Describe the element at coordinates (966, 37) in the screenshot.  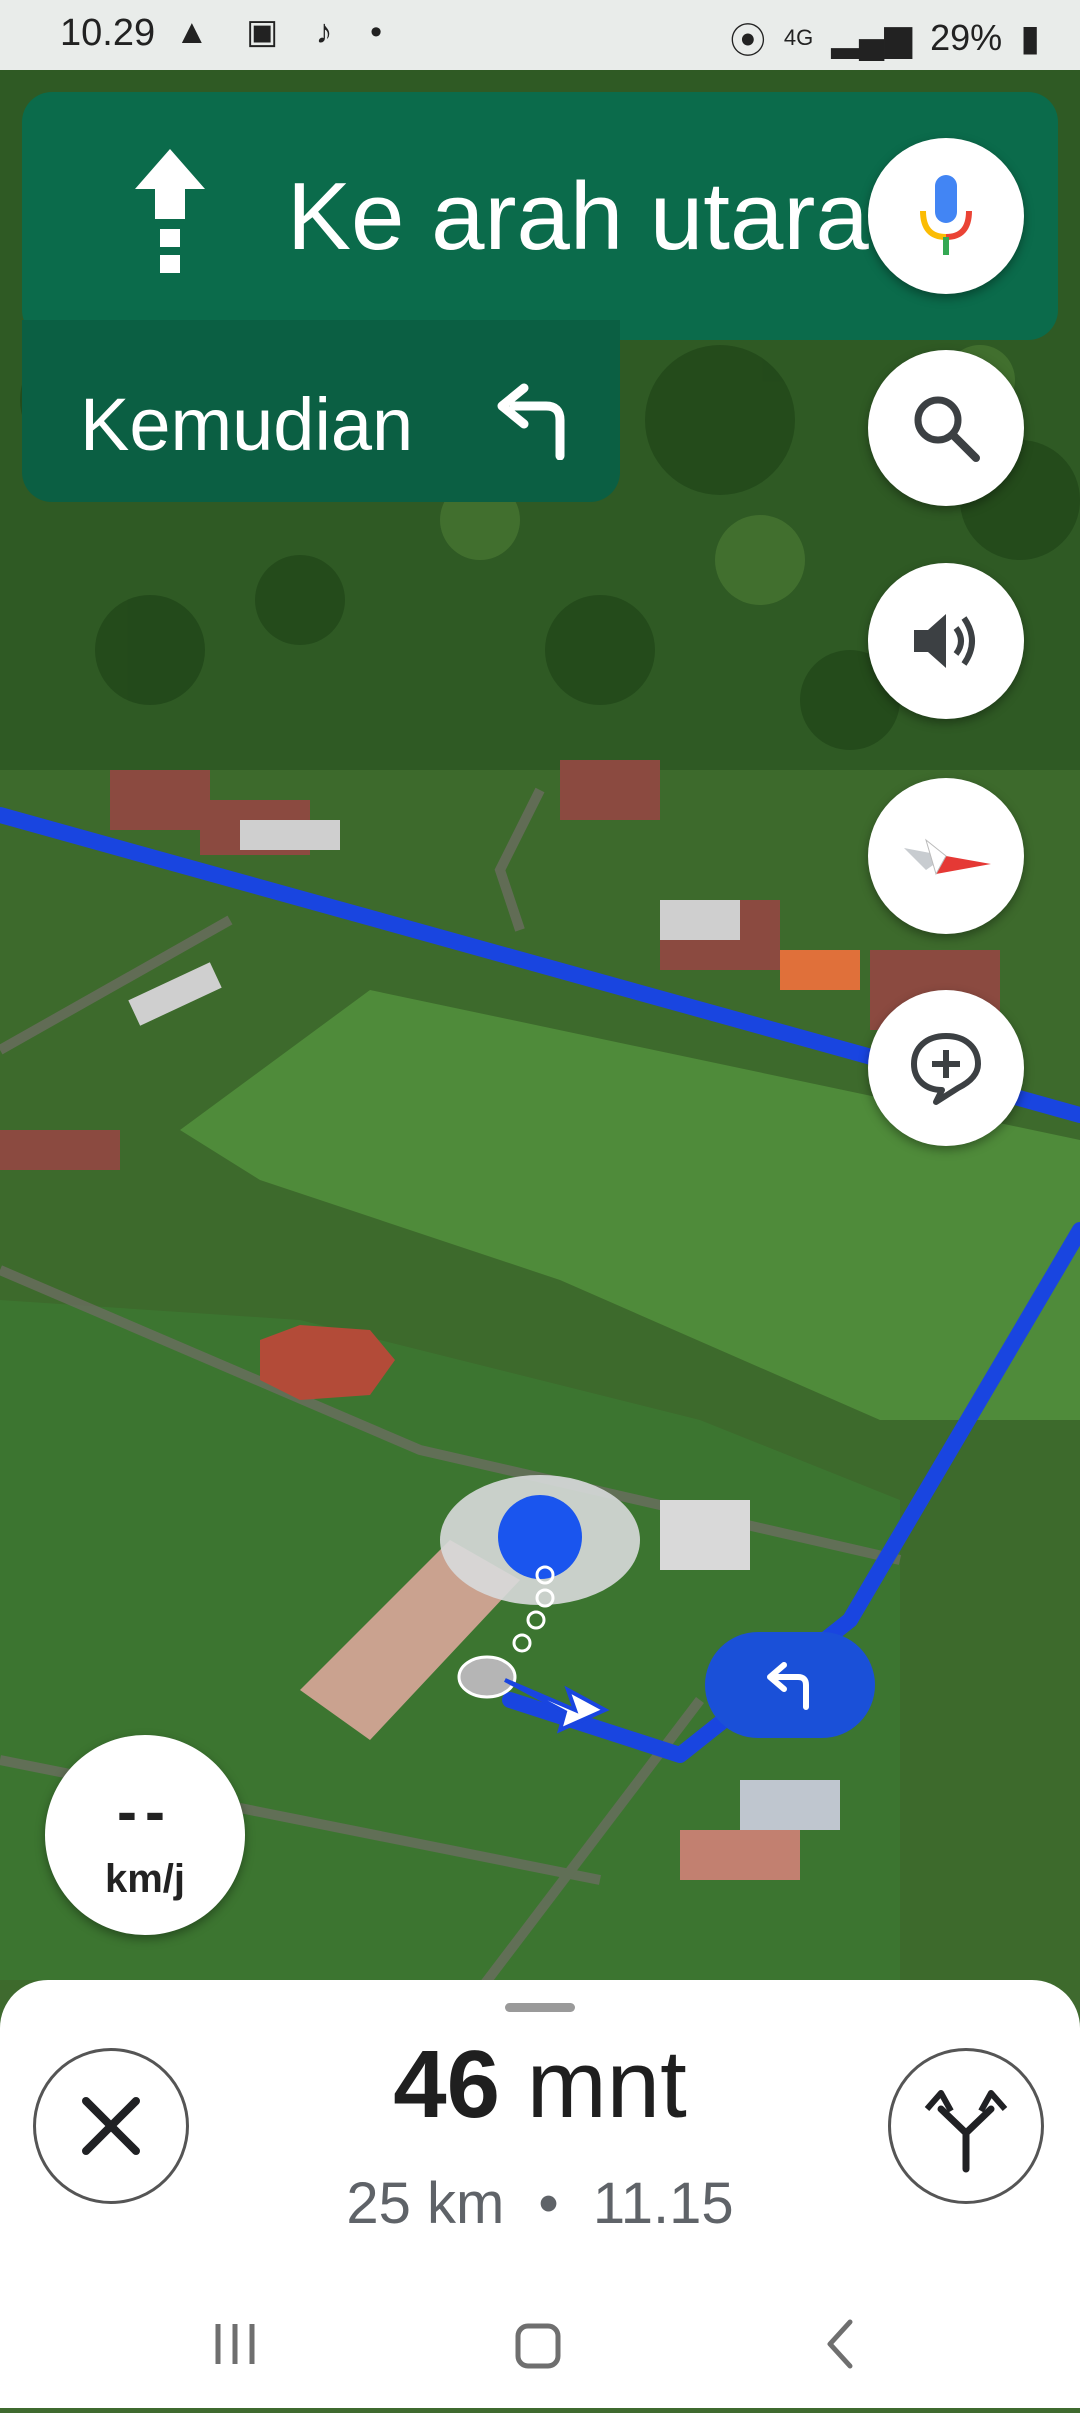
I see `battery-label: 29%` at that location.